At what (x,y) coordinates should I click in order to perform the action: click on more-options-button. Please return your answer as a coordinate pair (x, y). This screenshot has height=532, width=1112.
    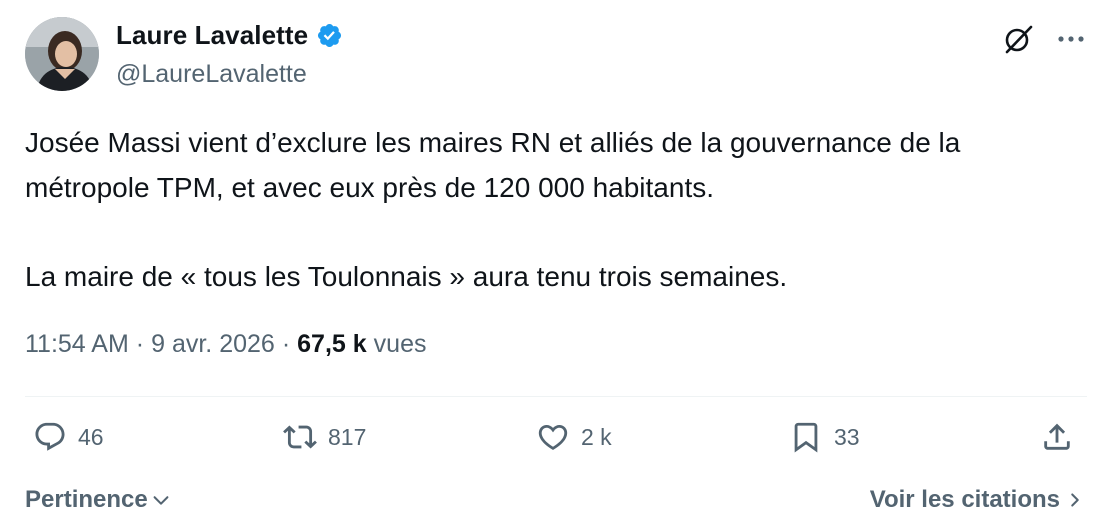
    Looking at the image, I should click on (1071, 39).